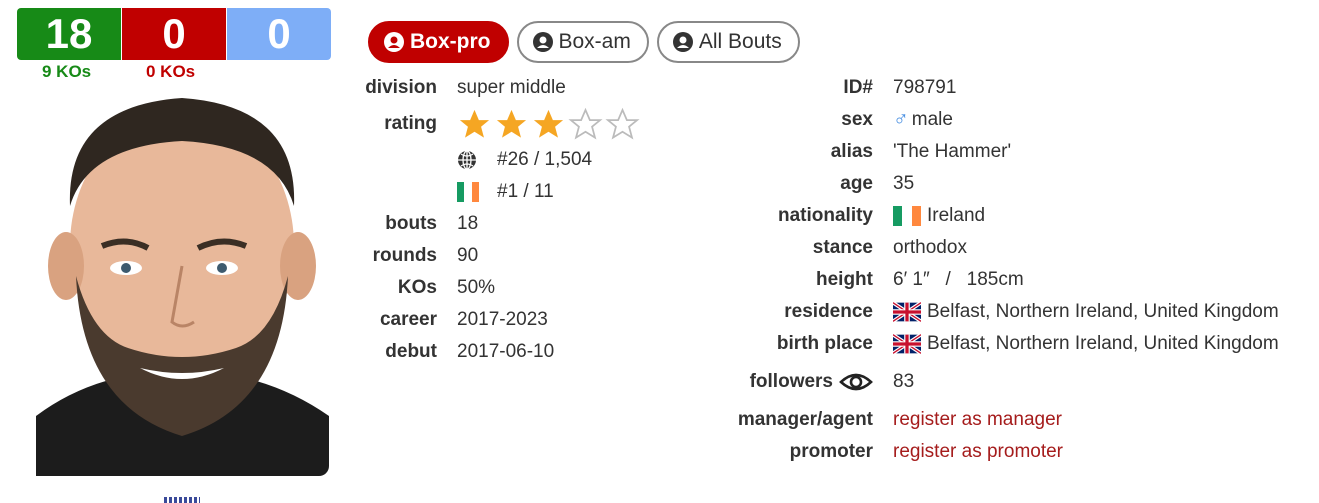  I want to click on kos-value: 50%, so click(476, 287).